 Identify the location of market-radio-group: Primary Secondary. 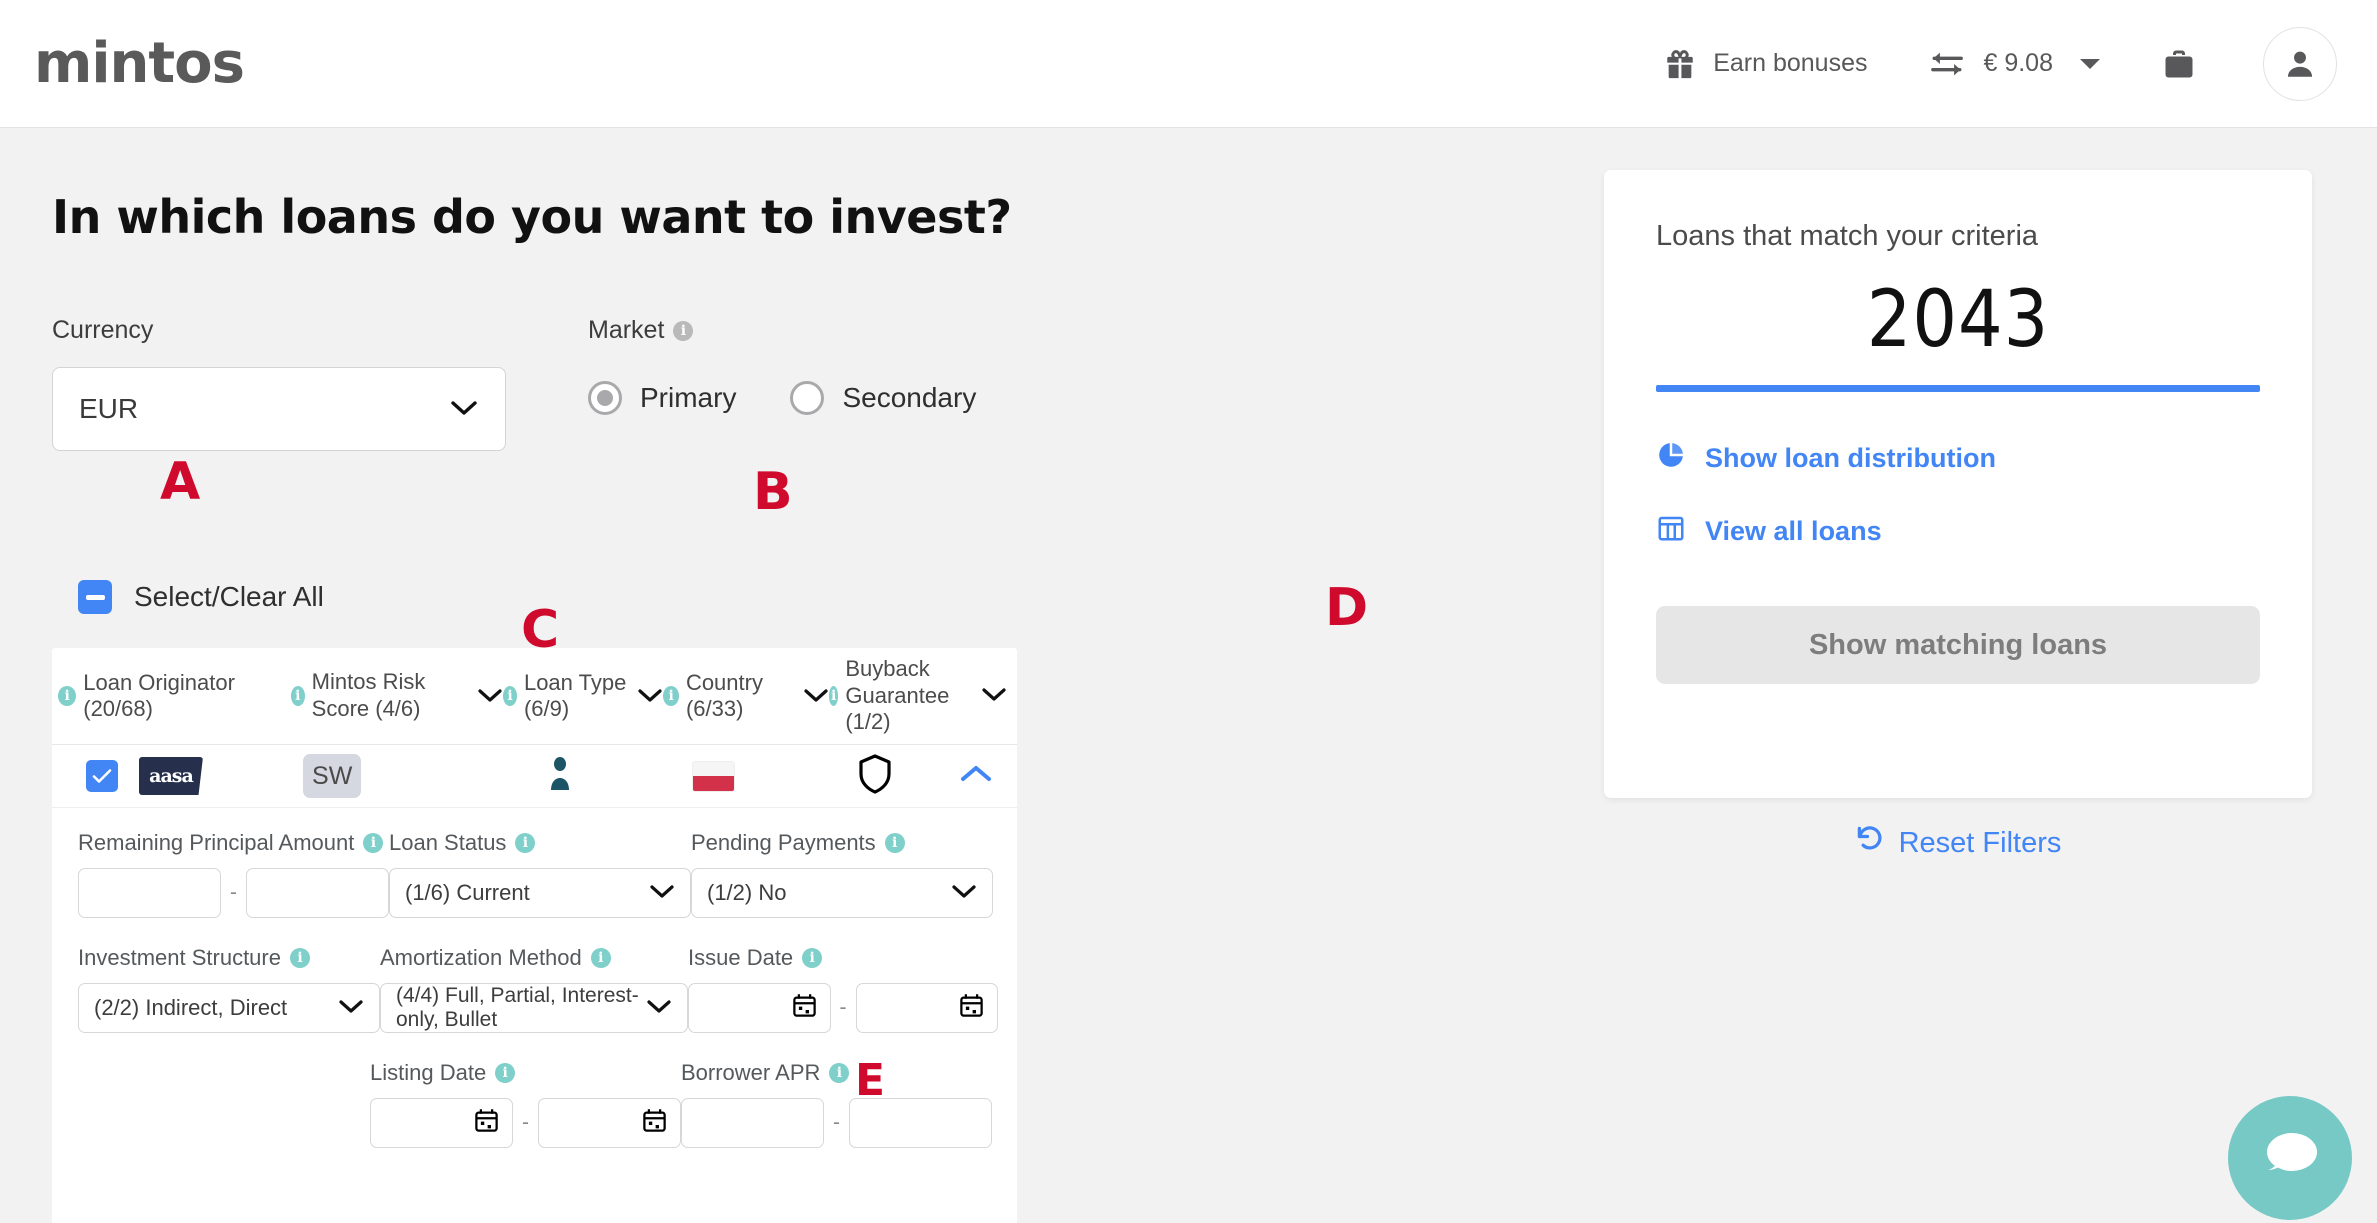
(782, 398).